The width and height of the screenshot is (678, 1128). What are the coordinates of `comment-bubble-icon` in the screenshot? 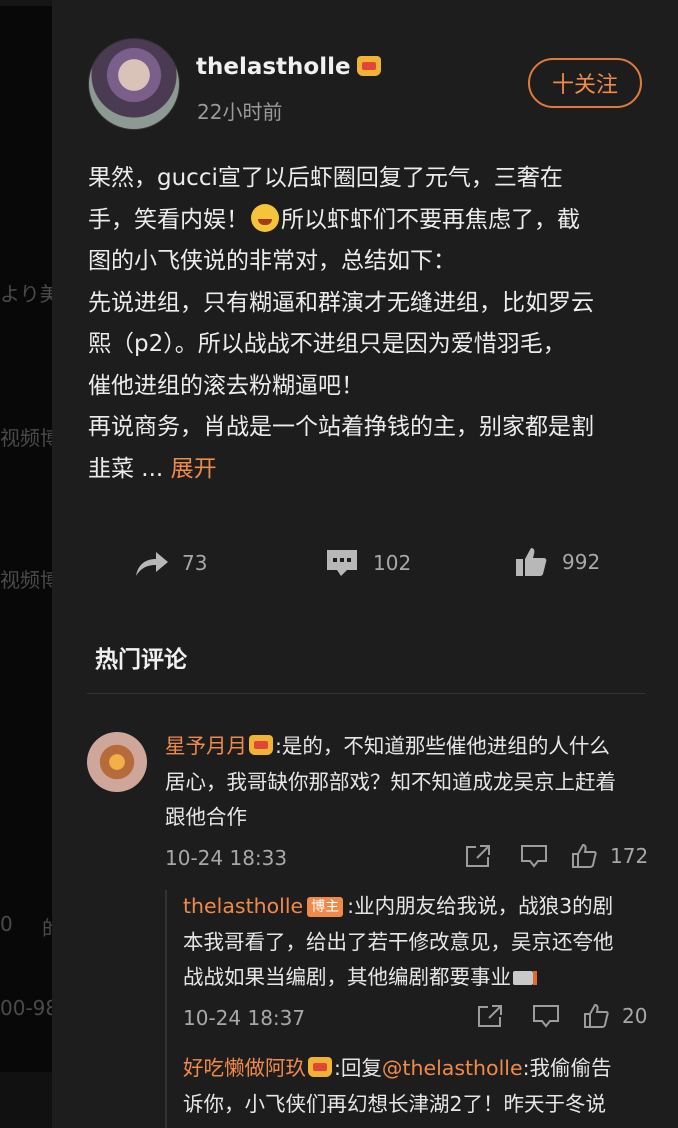 It's located at (342, 563).